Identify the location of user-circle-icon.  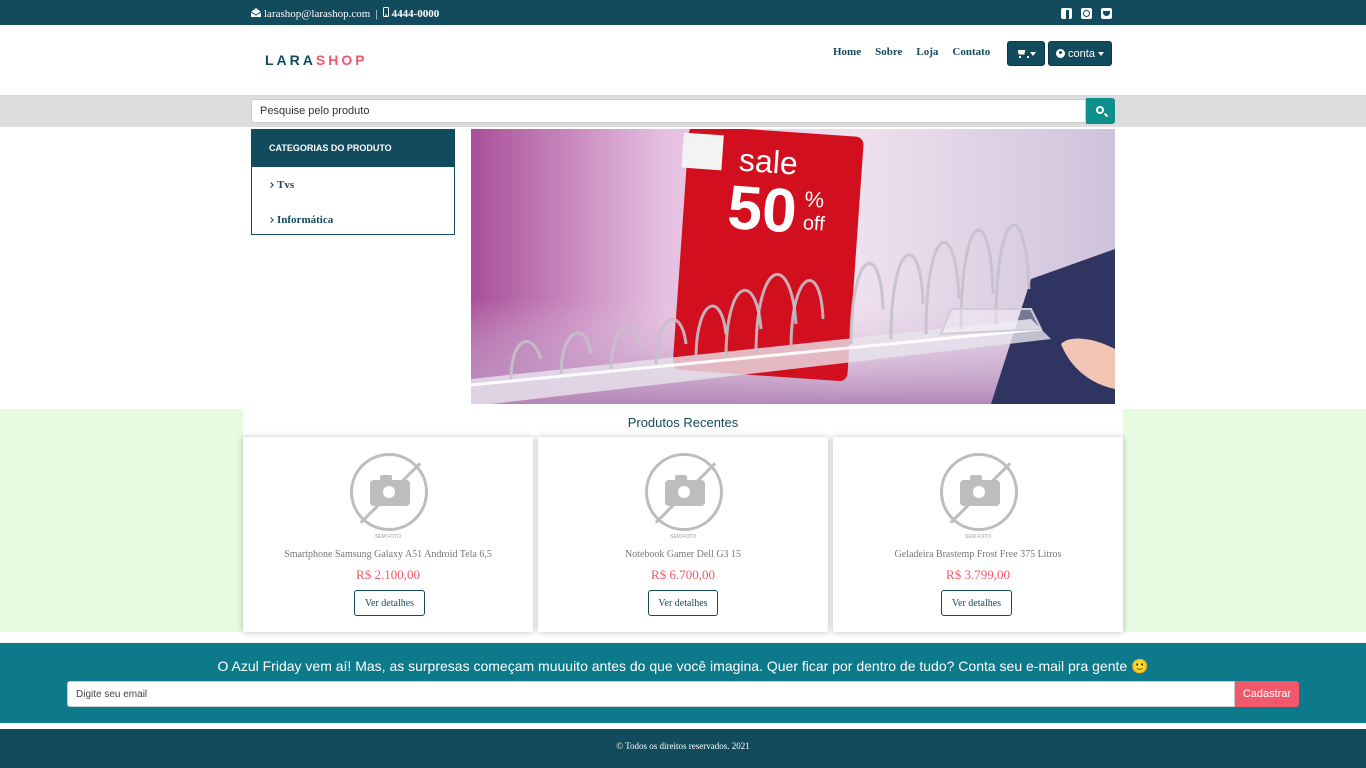
(1061, 53).